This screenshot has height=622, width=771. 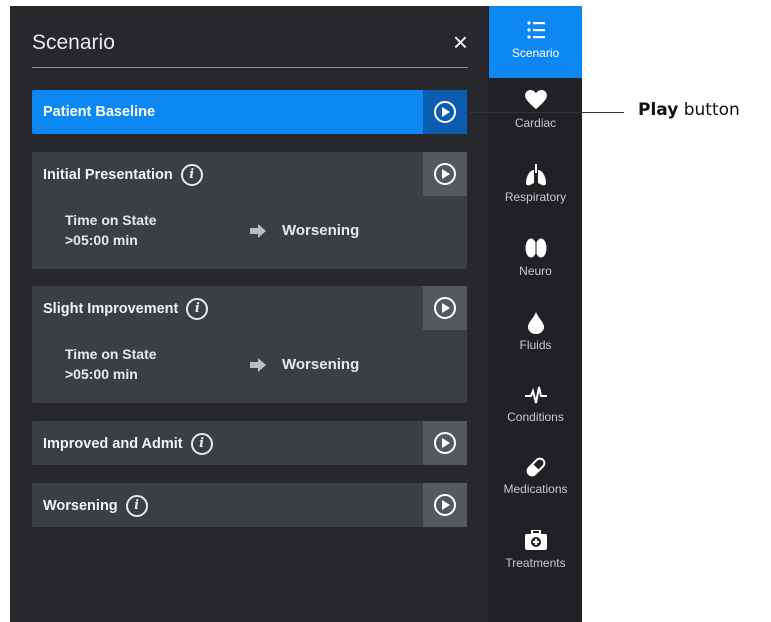 What do you see at coordinates (709, 110) in the screenshot?
I see `callout-rest: button` at bounding box center [709, 110].